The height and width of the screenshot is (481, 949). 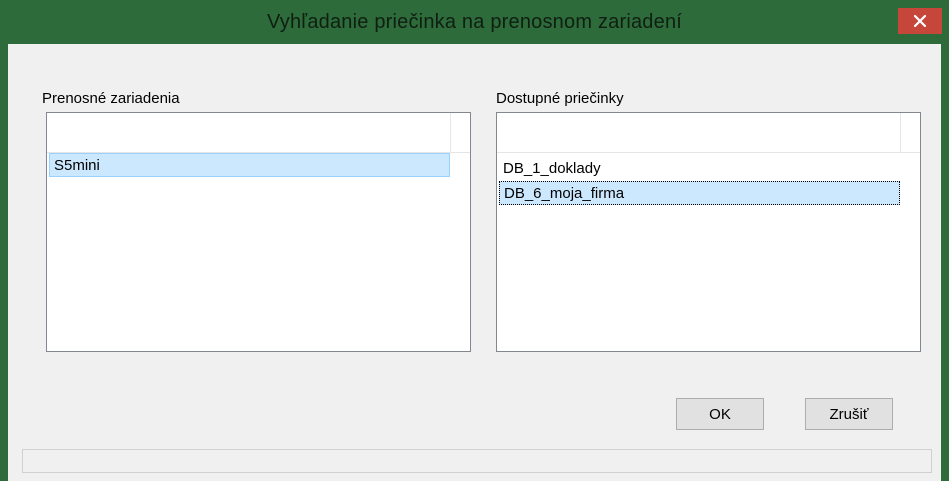 What do you see at coordinates (708, 133) in the screenshot?
I see `folders-list-header` at bounding box center [708, 133].